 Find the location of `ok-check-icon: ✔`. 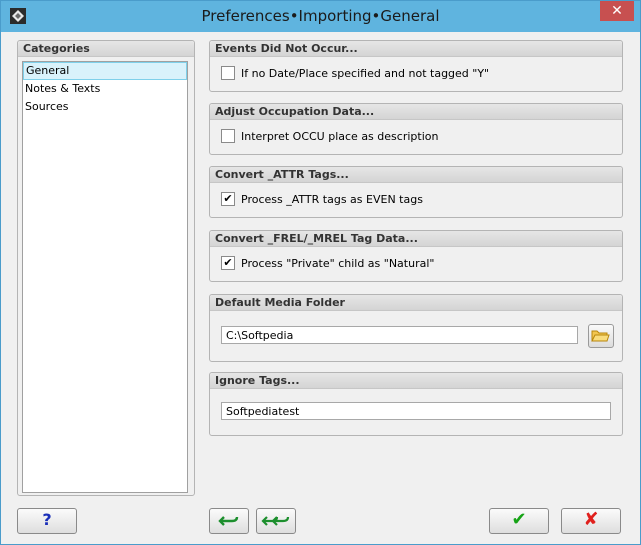

ok-check-icon: ✔ is located at coordinates (519, 519).